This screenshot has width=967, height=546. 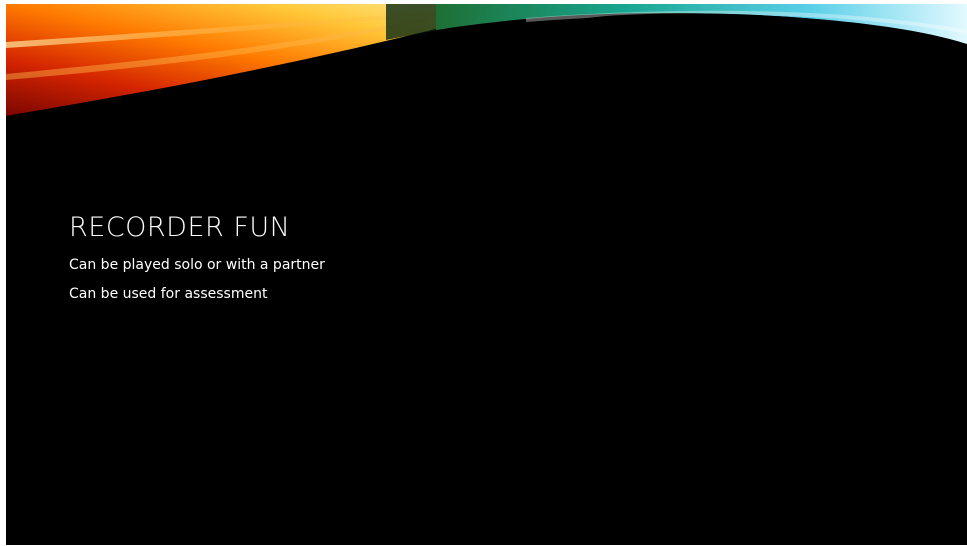 What do you see at coordinates (197, 265) in the screenshot?
I see `bullet-text: Can be played solo or with a partner` at bounding box center [197, 265].